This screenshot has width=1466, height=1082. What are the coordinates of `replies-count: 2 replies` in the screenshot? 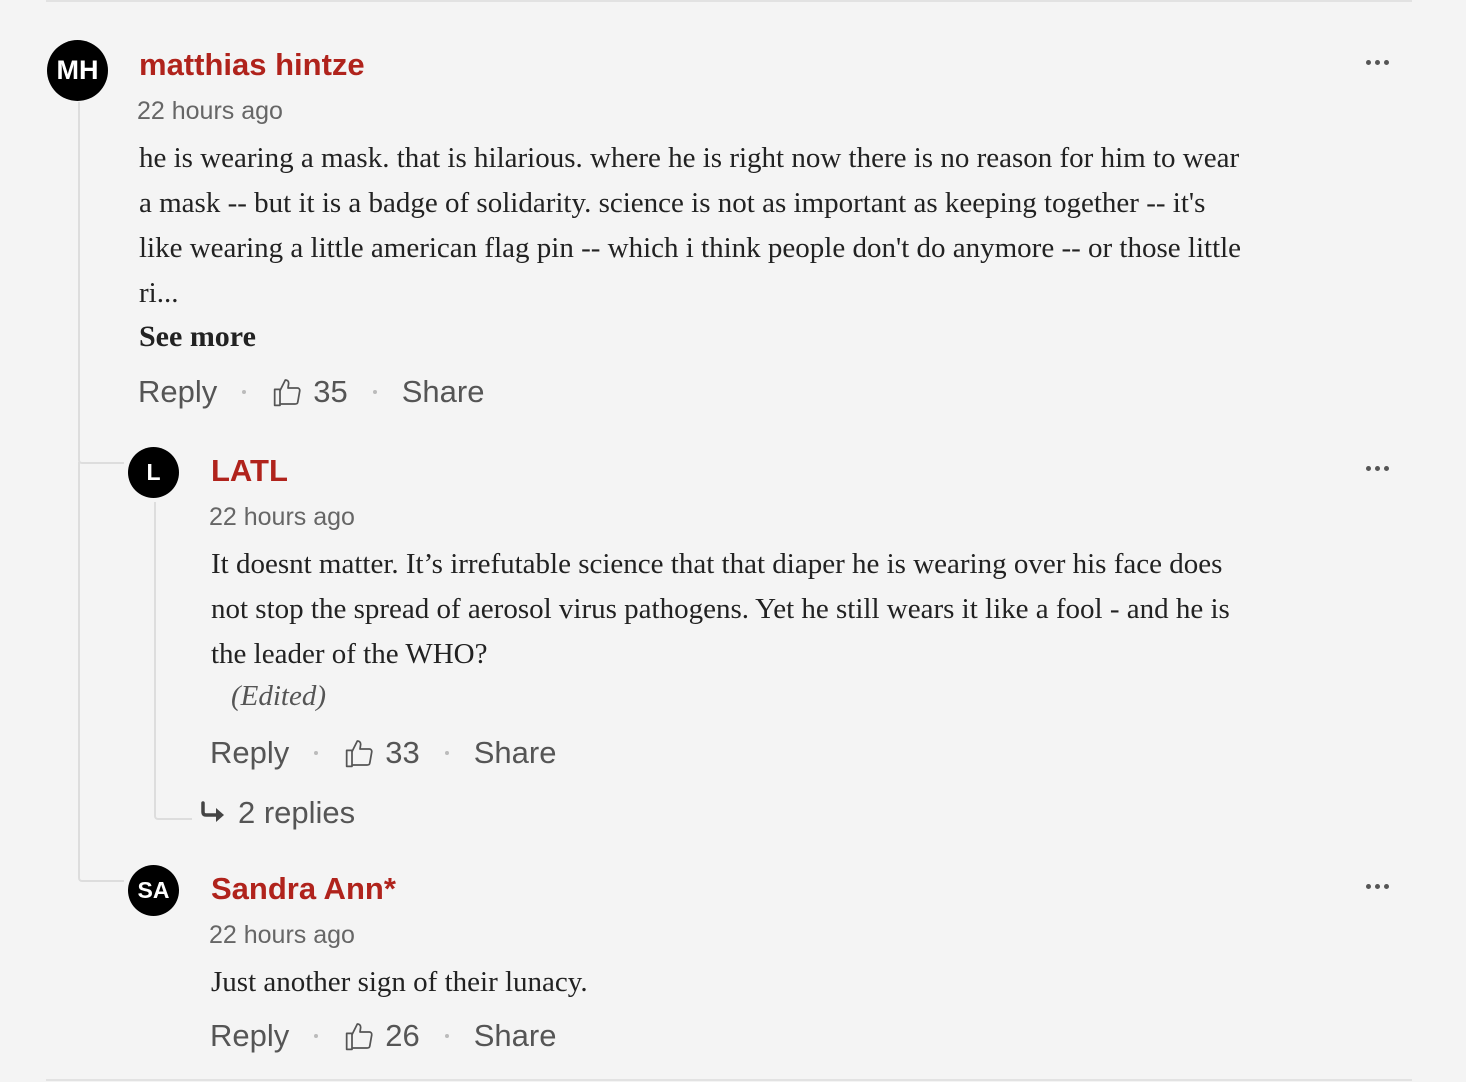 It's located at (296, 813).